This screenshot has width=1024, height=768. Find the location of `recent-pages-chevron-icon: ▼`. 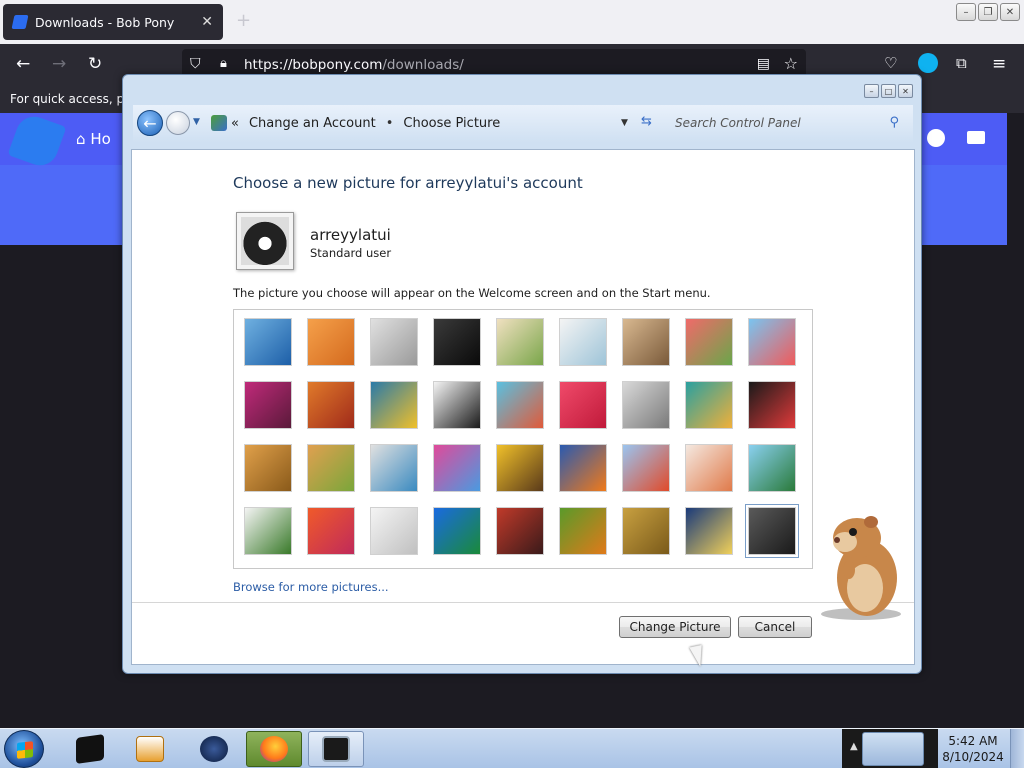

recent-pages-chevron-icon: ▼ is located at coordinates (196, 122).